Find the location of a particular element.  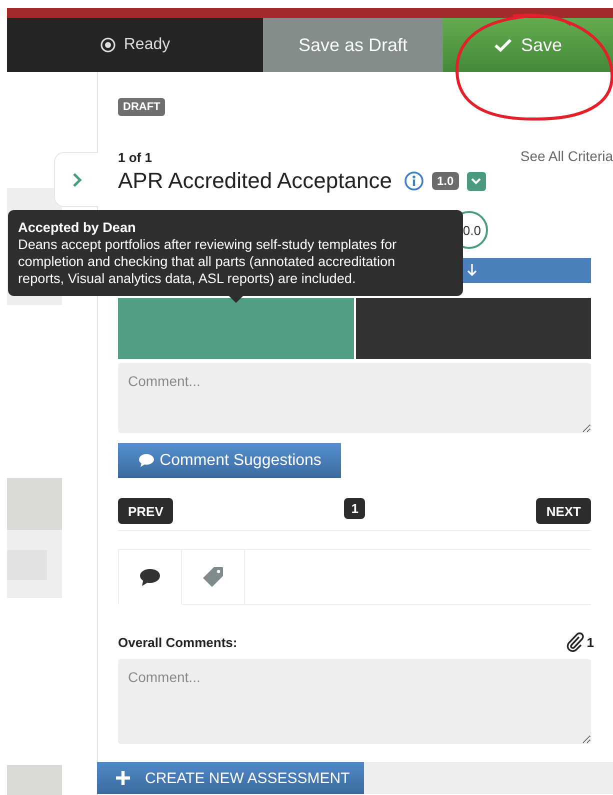

info-icon is located at coordinates (414, 181).